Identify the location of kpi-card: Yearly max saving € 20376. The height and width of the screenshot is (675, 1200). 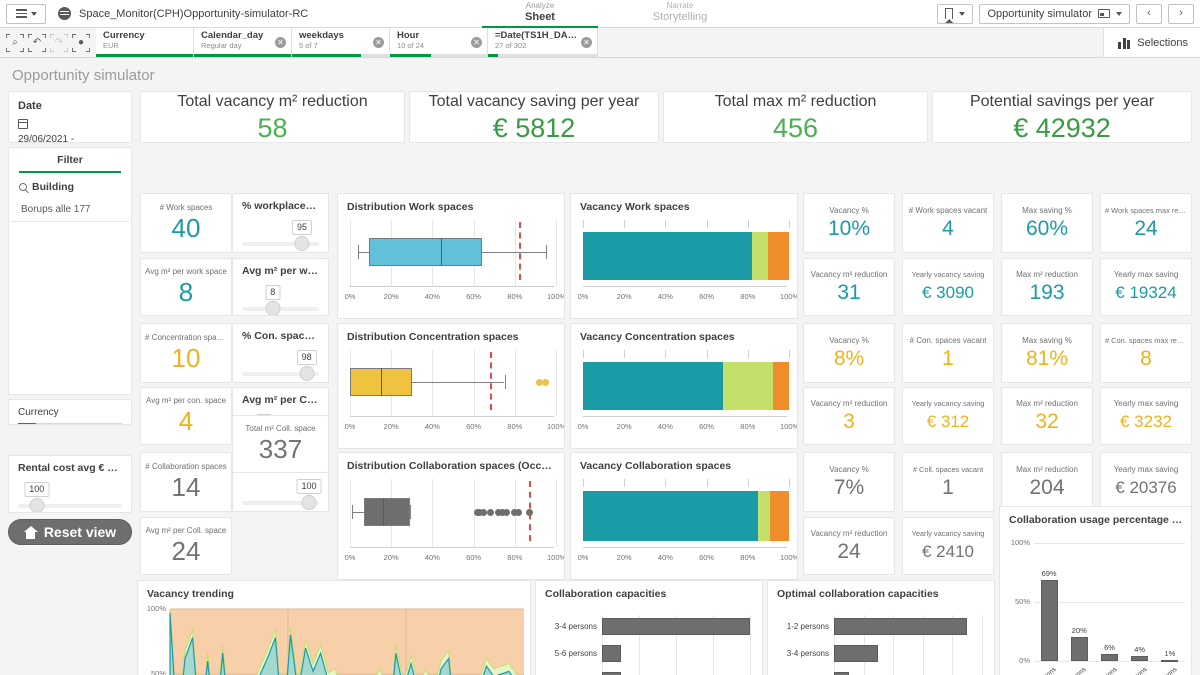
(1146, 482).